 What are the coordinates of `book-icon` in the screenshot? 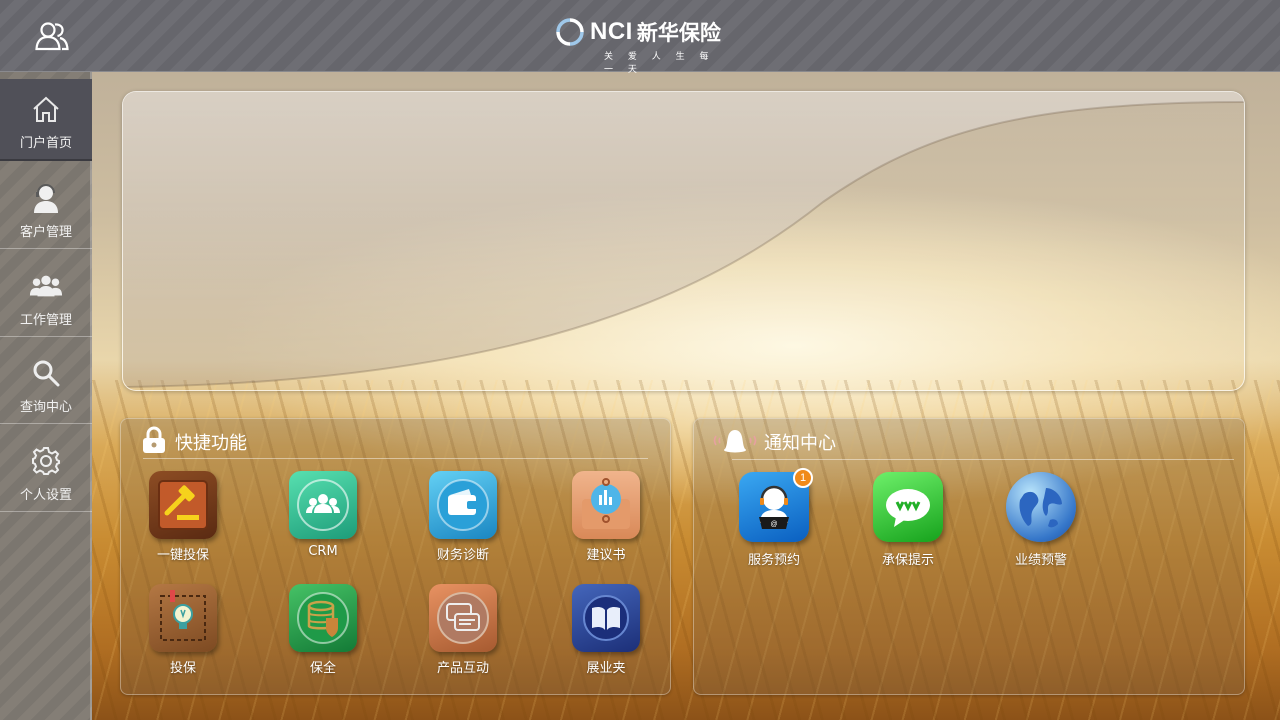 It's located at (606, 618).